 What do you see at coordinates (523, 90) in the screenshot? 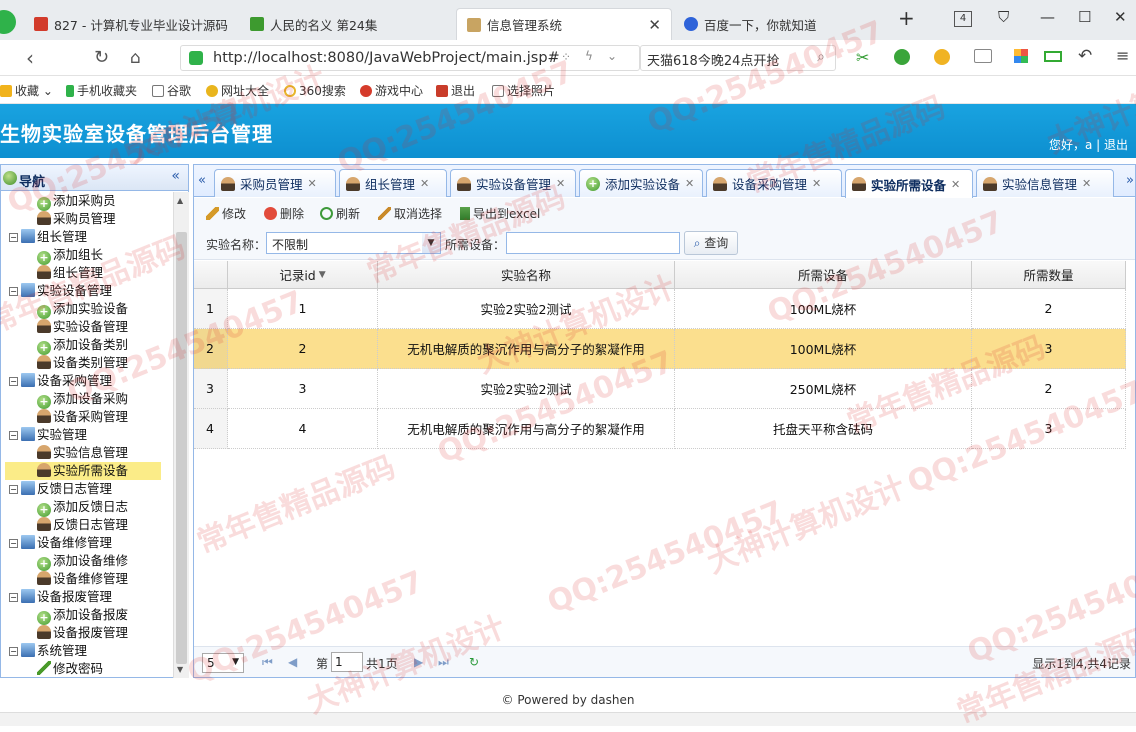
I see `bookmark-photo: 选择照片` at bounding box center [523, 90].